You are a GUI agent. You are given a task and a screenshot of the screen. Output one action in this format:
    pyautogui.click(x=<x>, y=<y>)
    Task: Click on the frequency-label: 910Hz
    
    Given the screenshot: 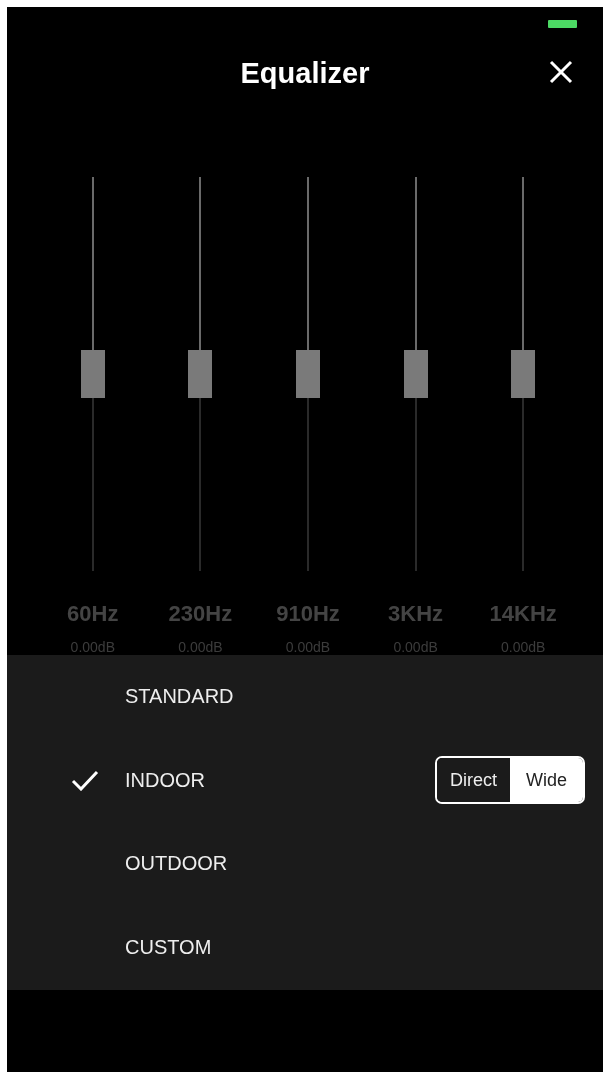 What is the action you would take?
    pyautogui.click(x=308, y=614)
    